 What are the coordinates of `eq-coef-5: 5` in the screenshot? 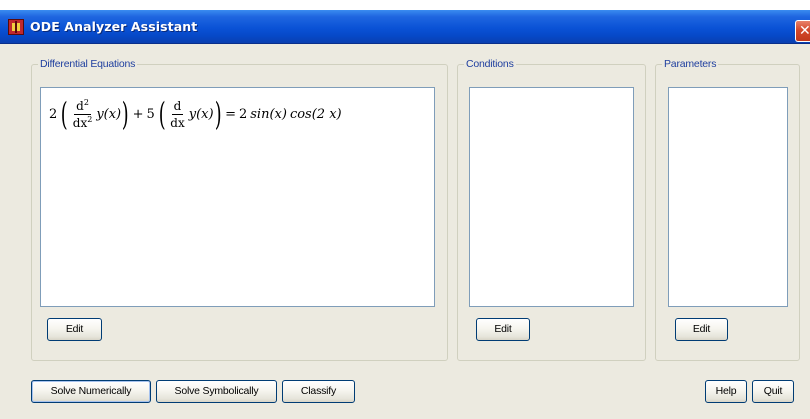 It's located at (150, 114).